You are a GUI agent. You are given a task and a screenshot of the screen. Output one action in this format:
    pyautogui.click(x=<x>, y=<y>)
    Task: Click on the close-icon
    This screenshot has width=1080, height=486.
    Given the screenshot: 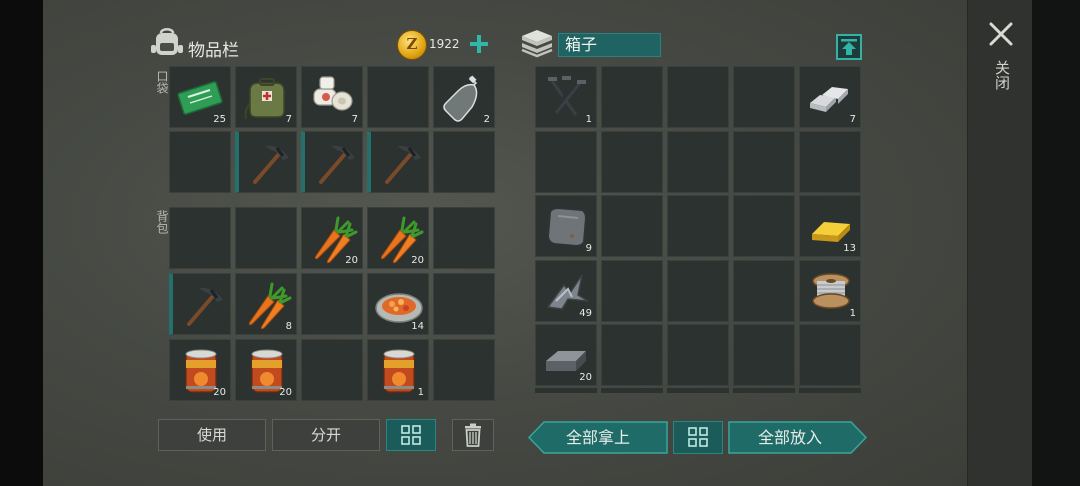 What is the action you would take?
    pyautogui.click(x=1001, y=34)
    